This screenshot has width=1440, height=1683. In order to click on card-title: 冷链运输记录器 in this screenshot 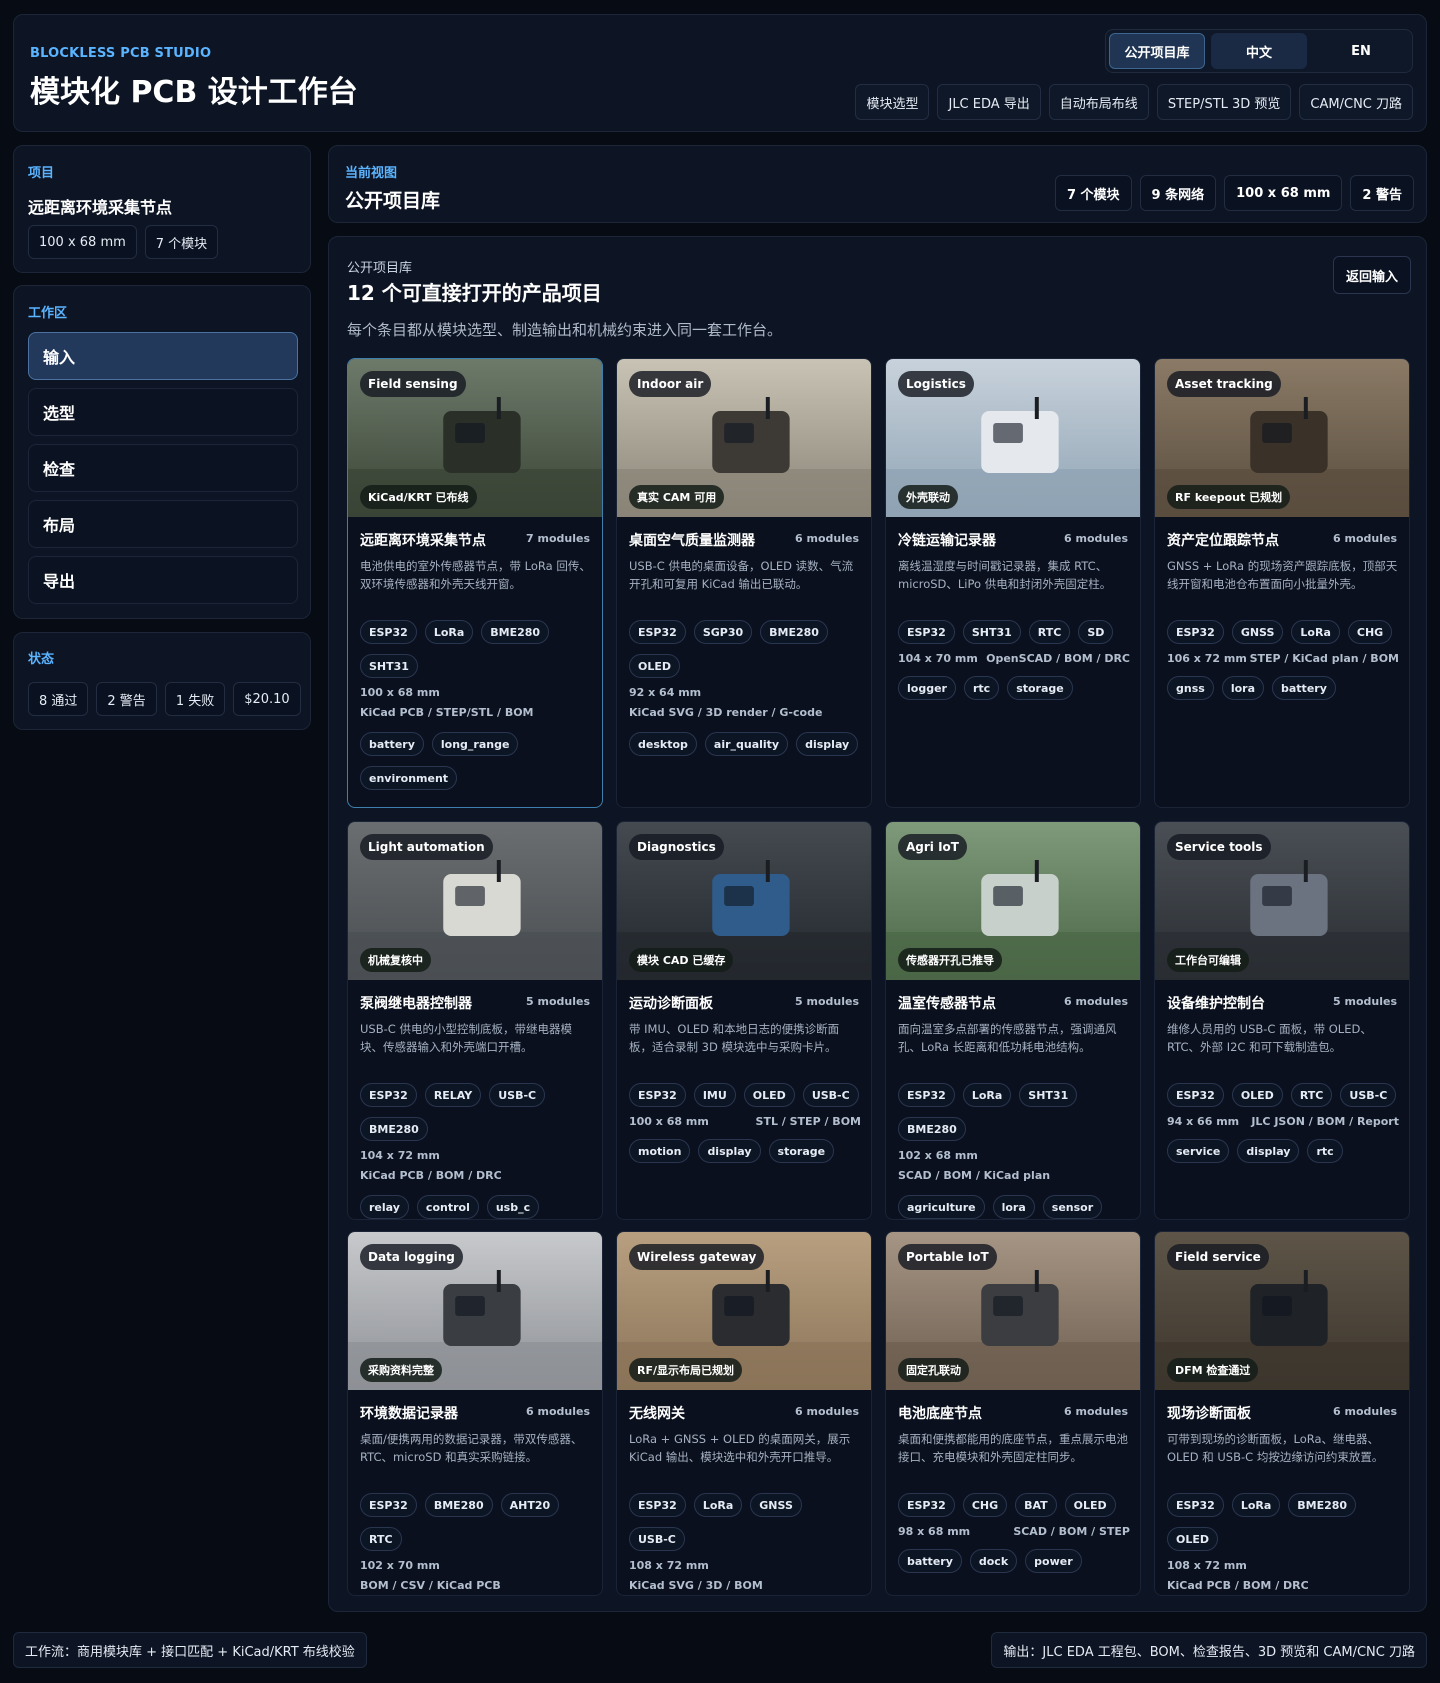, I will do `click(947, 541)`.